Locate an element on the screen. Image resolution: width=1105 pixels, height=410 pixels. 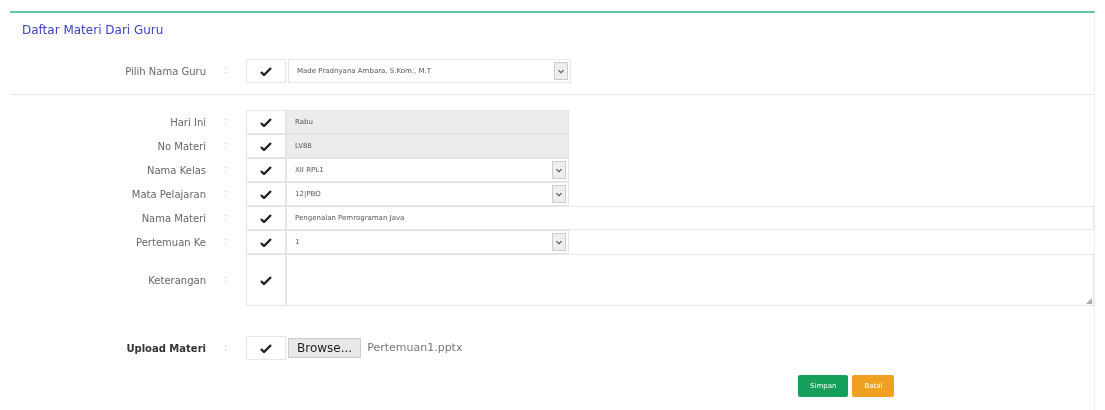
file-name: Pertemuan1.pptx is located at coordinates (415, 347).